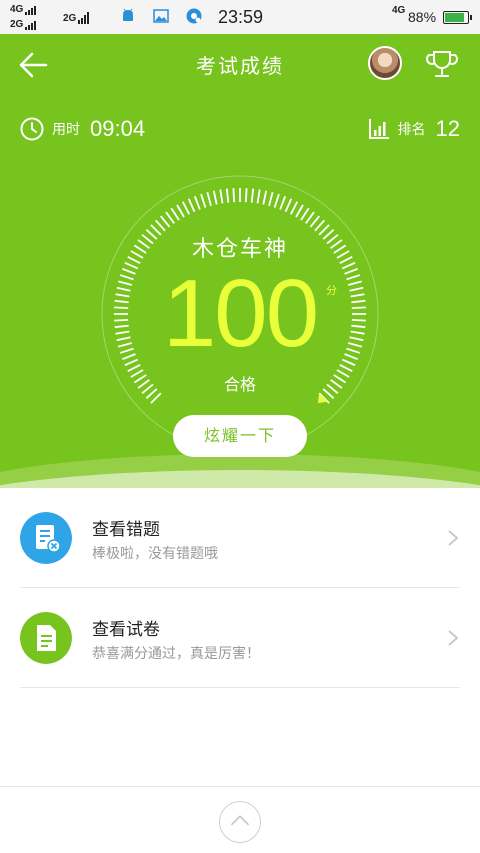  Describe the element at coordinates (457, 17) in the screenshot. I see `battery-icon` at that location.